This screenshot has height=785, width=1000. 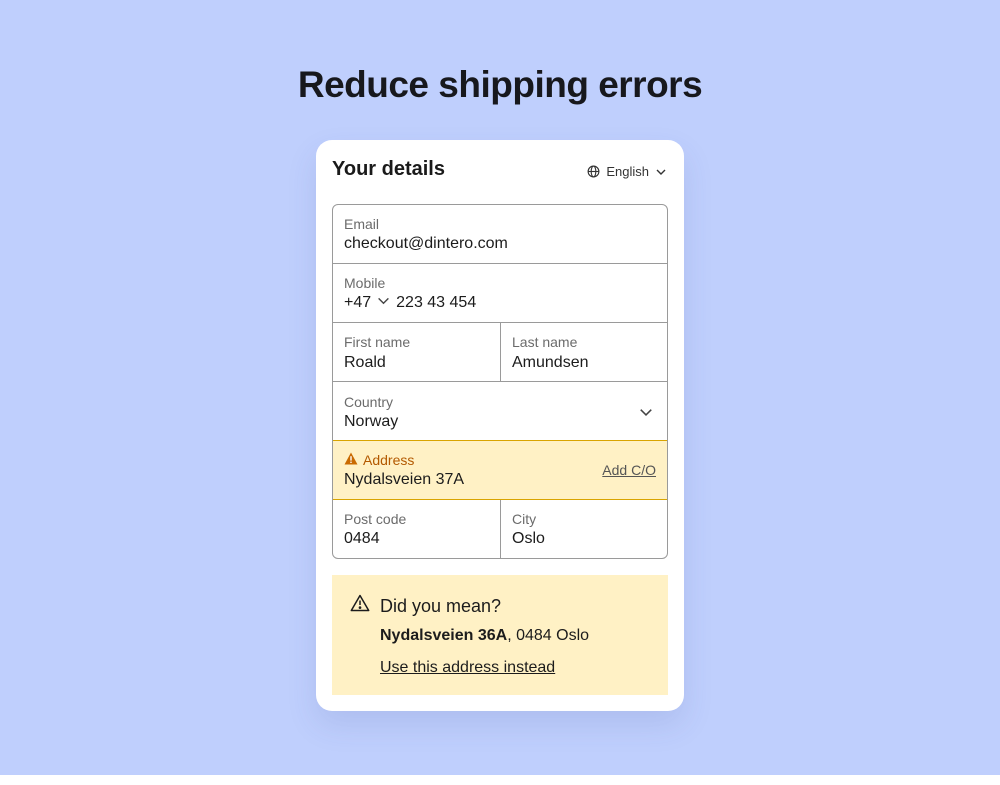 What do you see at coordinates (357, 303) in the screenshot?
I see `country-code-selector: +47` at bounding box center [357, 303].